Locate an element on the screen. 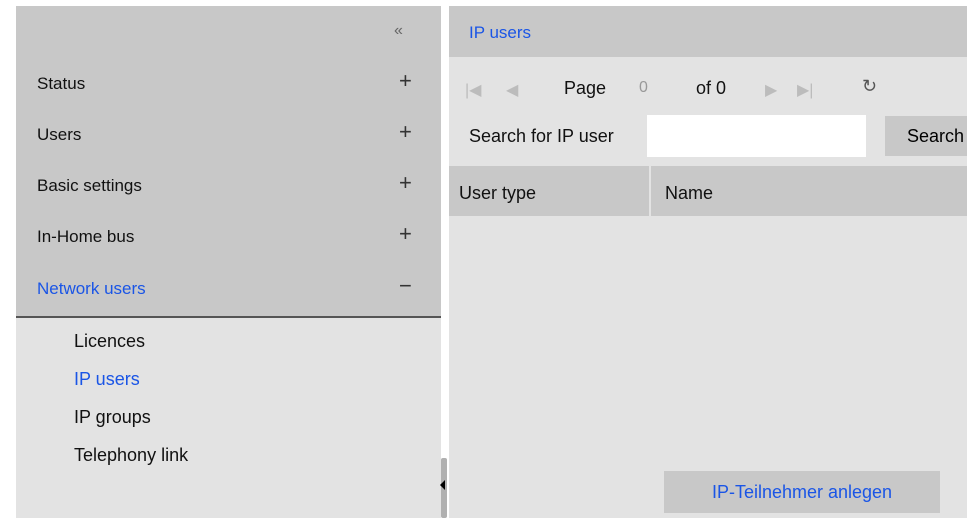  page-count-label: of 0 is located at coordinates (711, 88).